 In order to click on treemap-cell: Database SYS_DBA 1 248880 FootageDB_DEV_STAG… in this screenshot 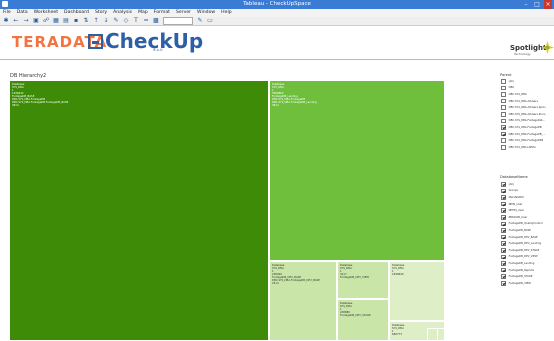, I will do `click(363, 320)`.